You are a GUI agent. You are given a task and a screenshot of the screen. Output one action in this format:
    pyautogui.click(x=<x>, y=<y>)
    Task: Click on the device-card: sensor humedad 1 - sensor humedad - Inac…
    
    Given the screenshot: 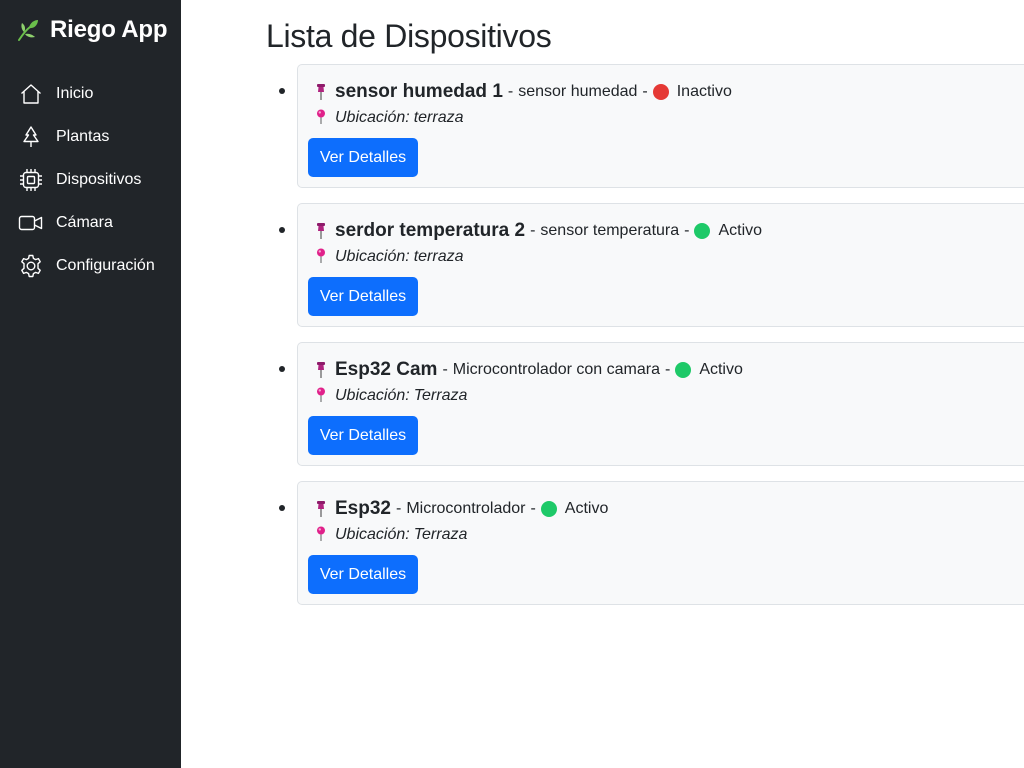 What is the action you would take?
    pyautogui.click(x=660, y=126)
    